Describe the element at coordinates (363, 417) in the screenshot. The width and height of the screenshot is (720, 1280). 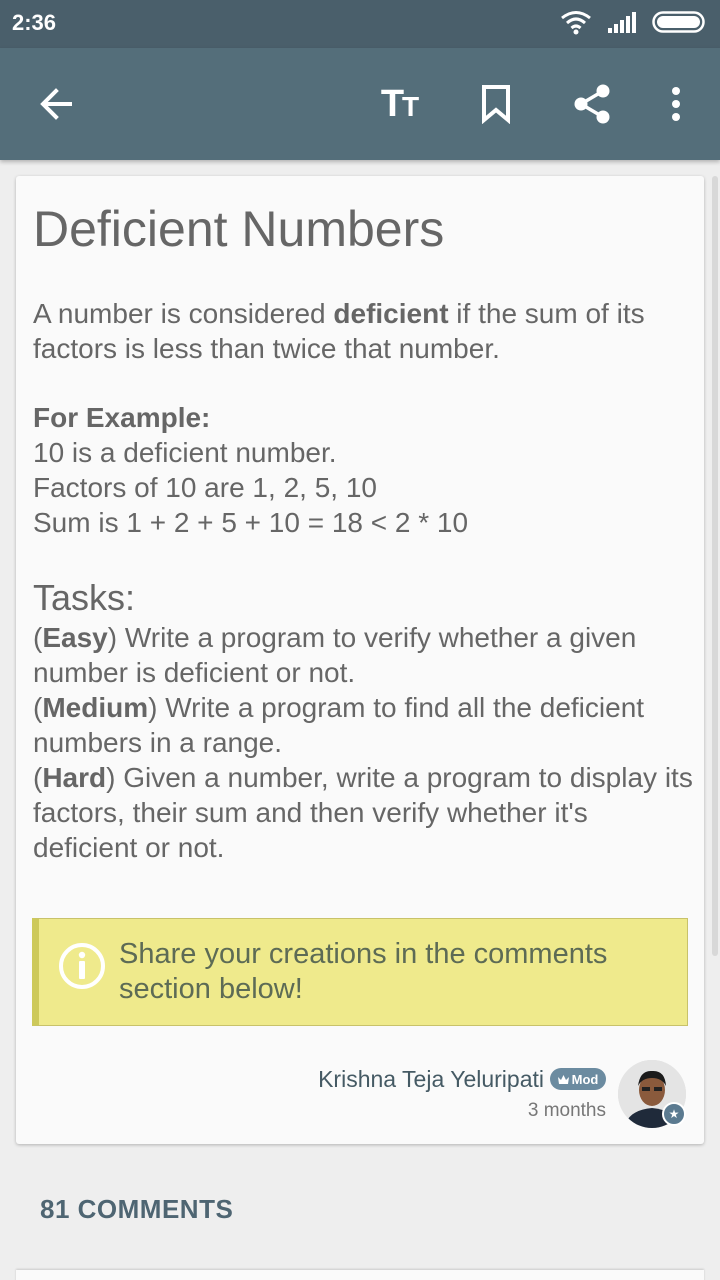
I see `example-heading: For Example:` at that location.